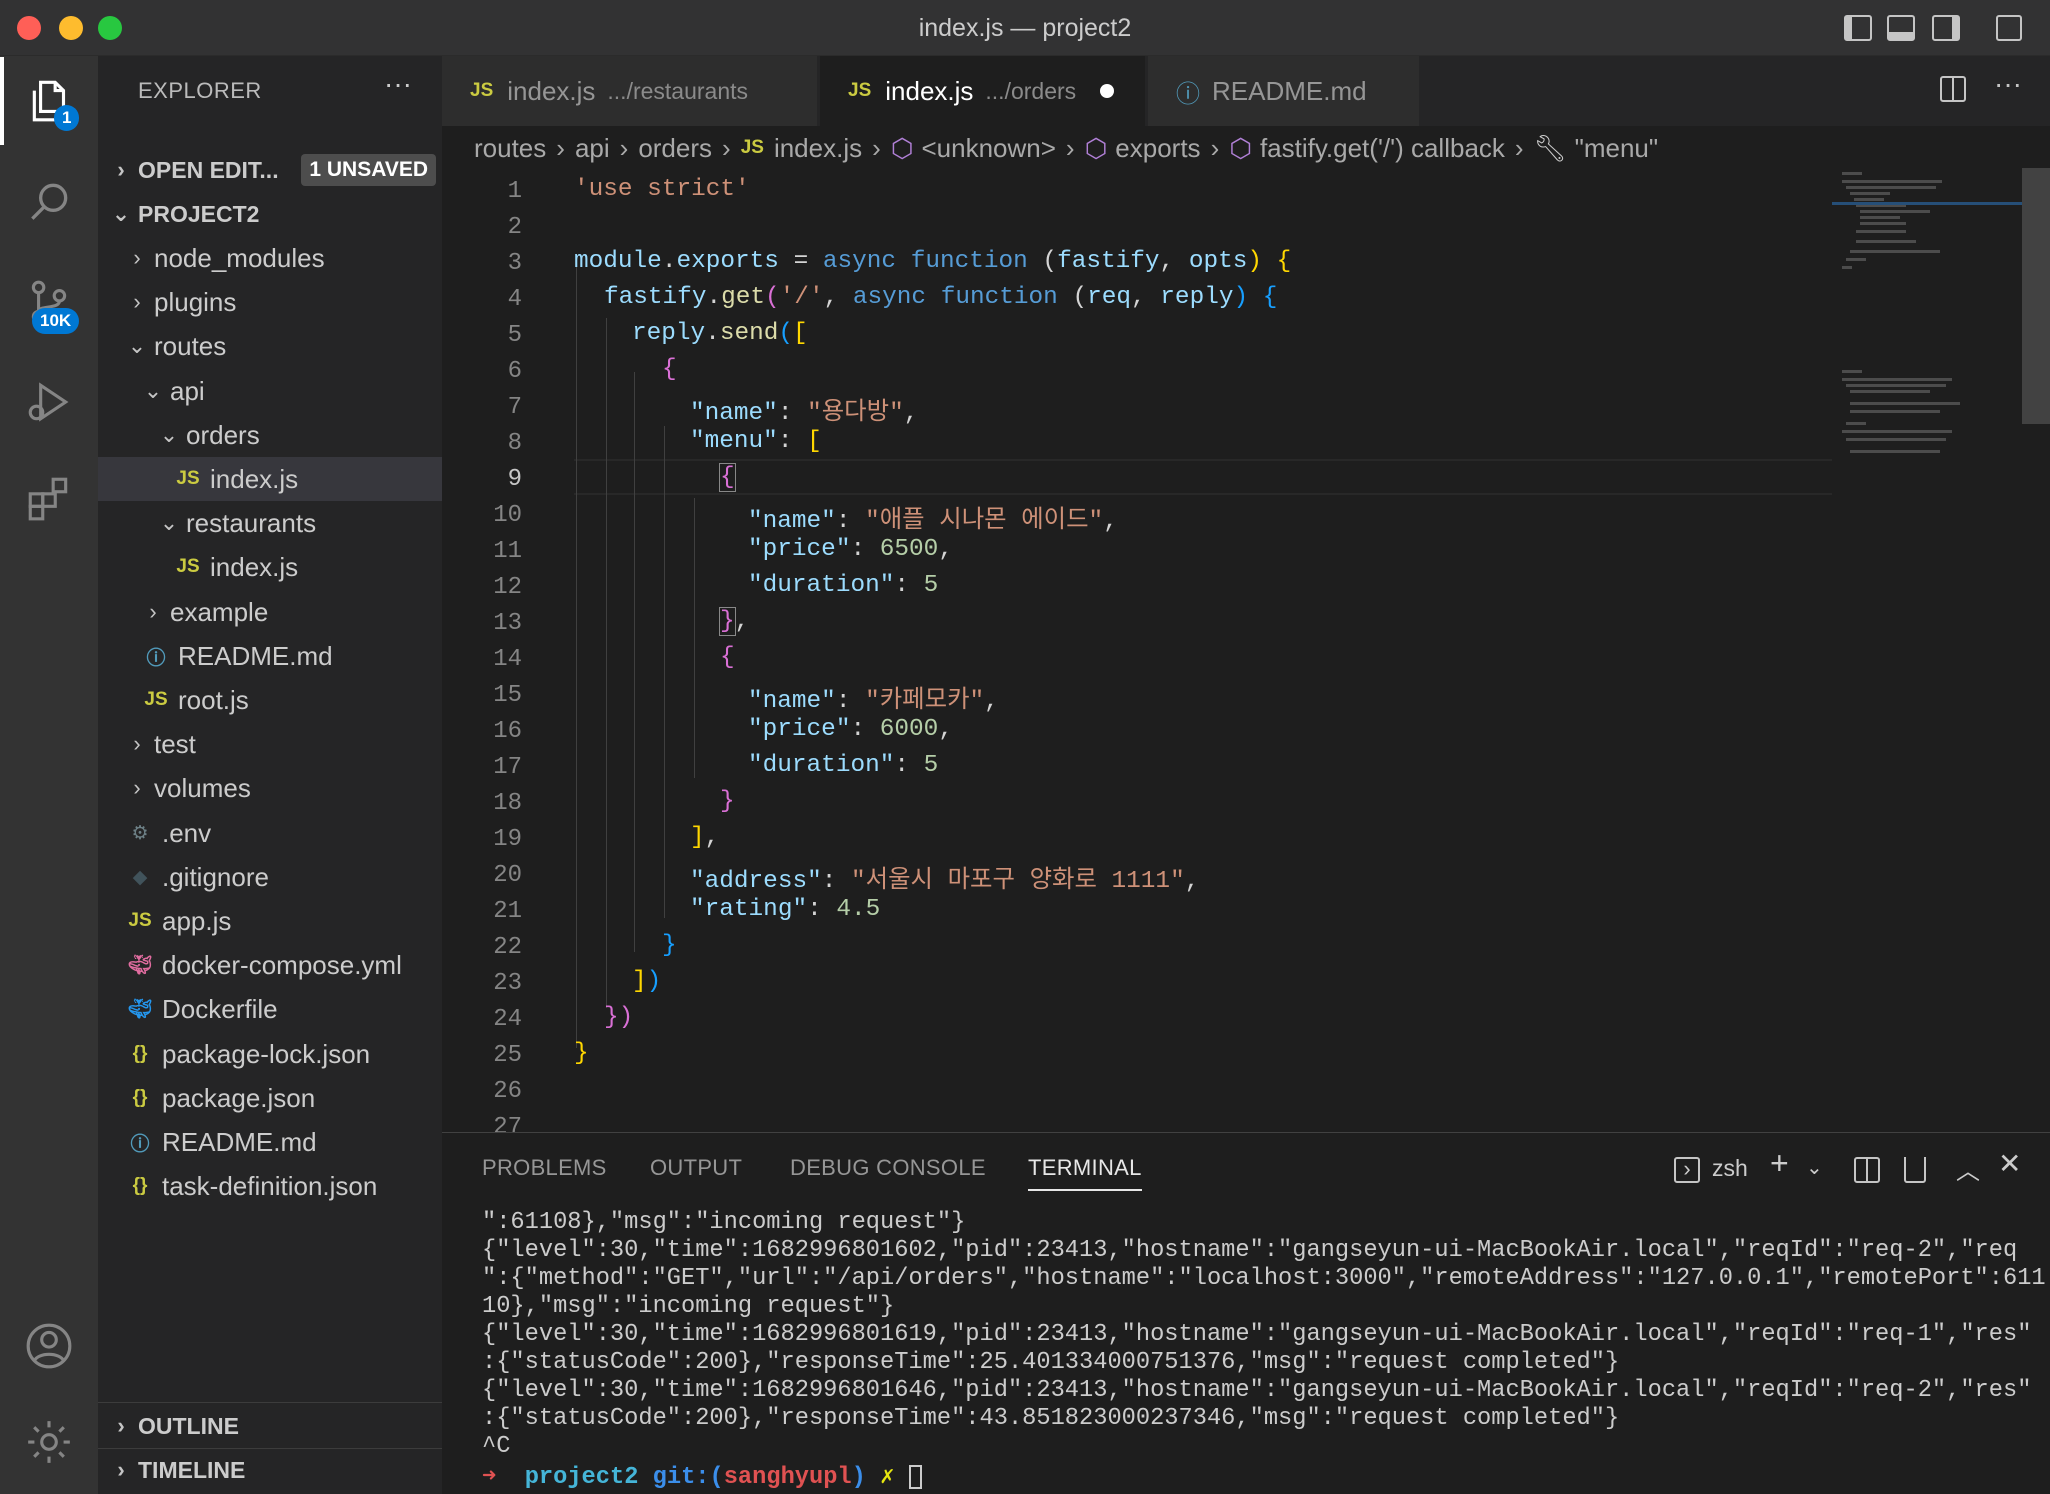 The width and height of the screenshot is (2050, 1494). I want to click on account-icon, so click(49, 1346).